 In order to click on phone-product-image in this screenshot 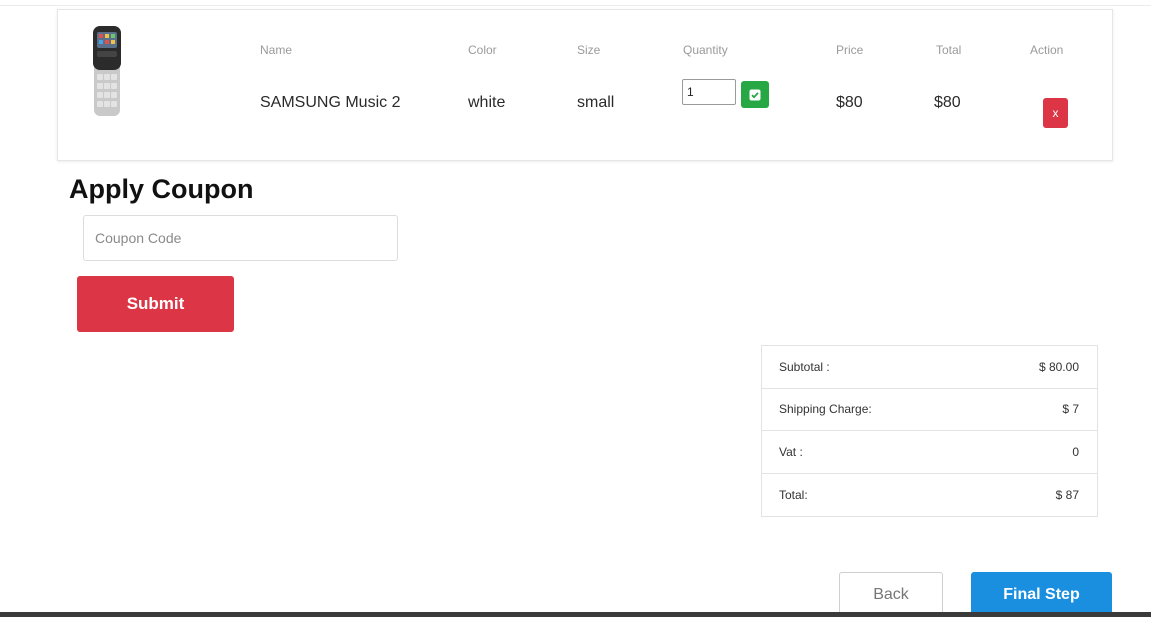, I will do `click(107, 71)`.